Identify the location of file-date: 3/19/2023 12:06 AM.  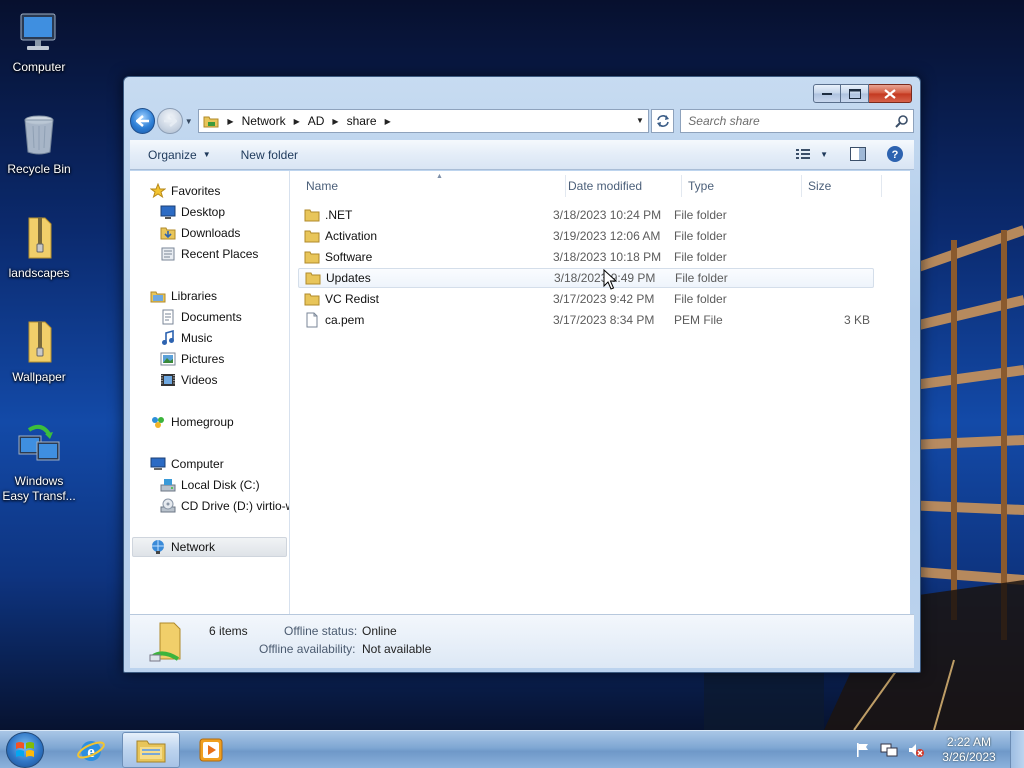
(607, 236).